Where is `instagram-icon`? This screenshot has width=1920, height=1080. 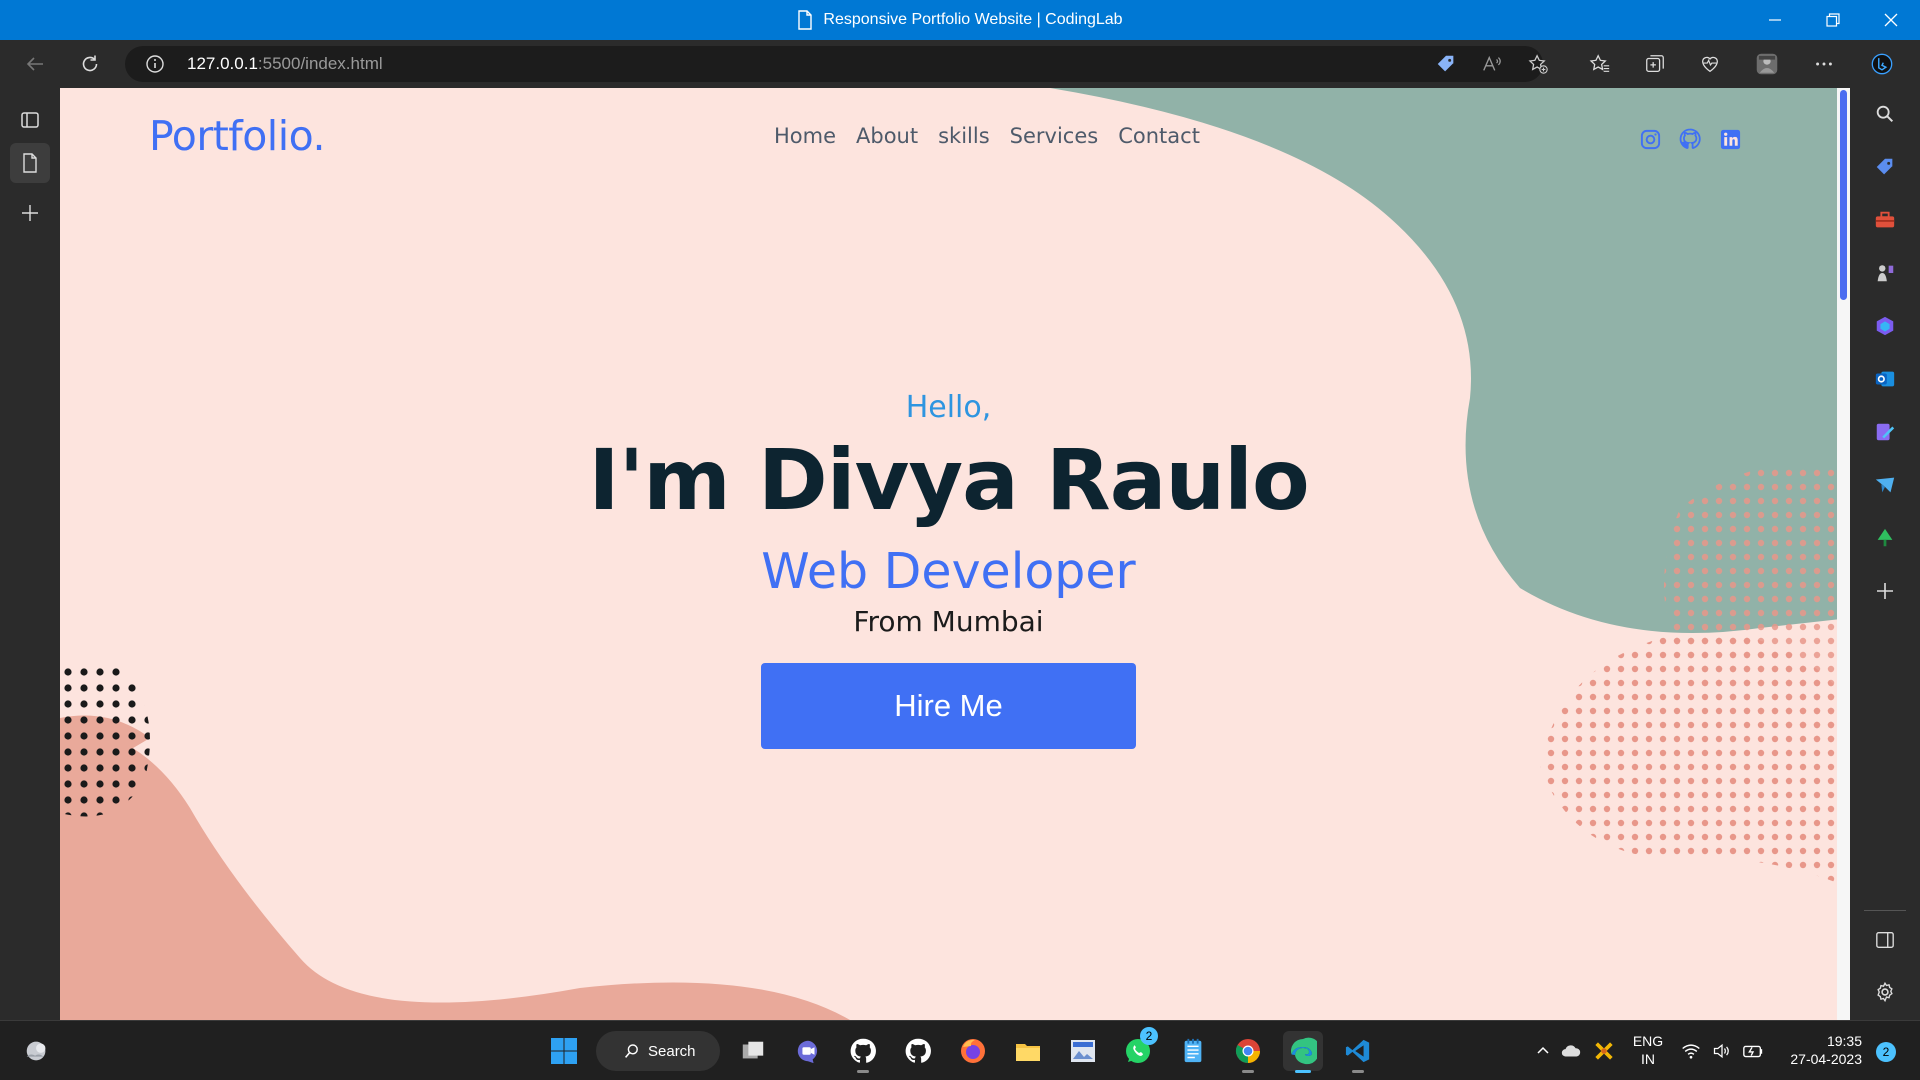
instagram-icon is located at coordinates (1650, 139).